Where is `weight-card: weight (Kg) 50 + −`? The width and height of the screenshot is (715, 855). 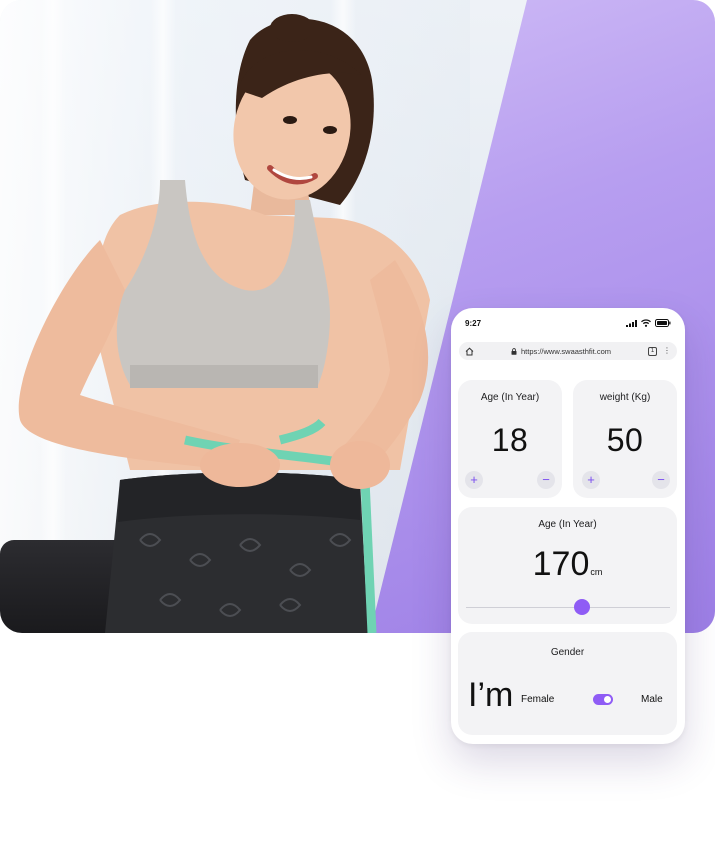 weight-card: weight (Kg) 50 + − is located at coordinates (625, 439).